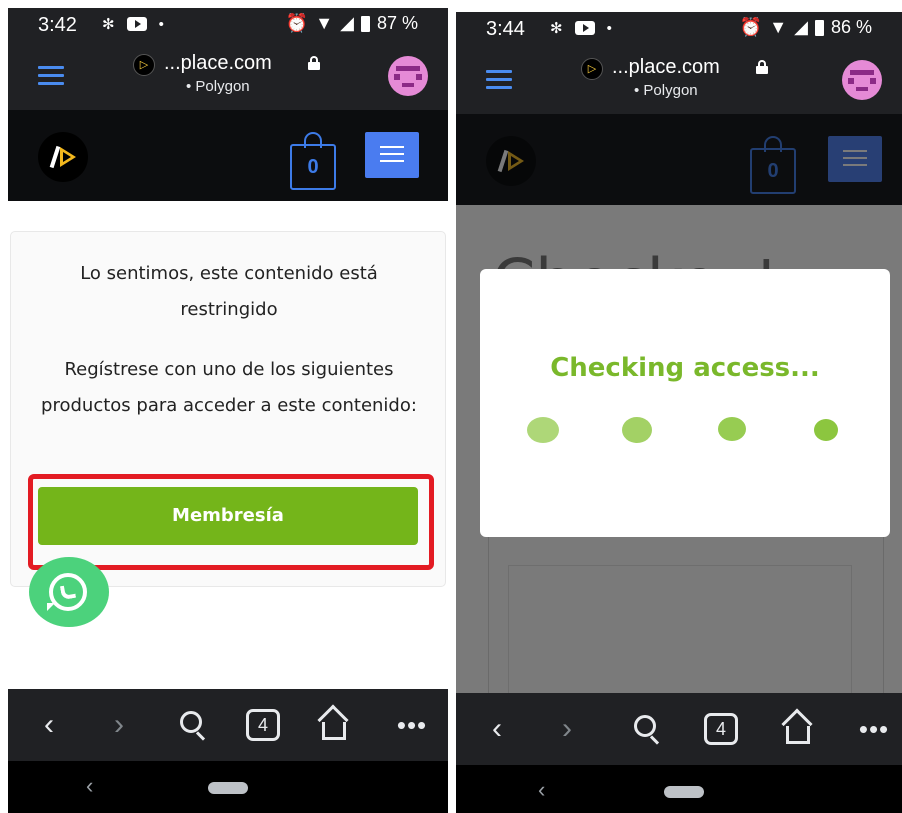  I want to click on membership-button: Membresía, so click(228, 516).